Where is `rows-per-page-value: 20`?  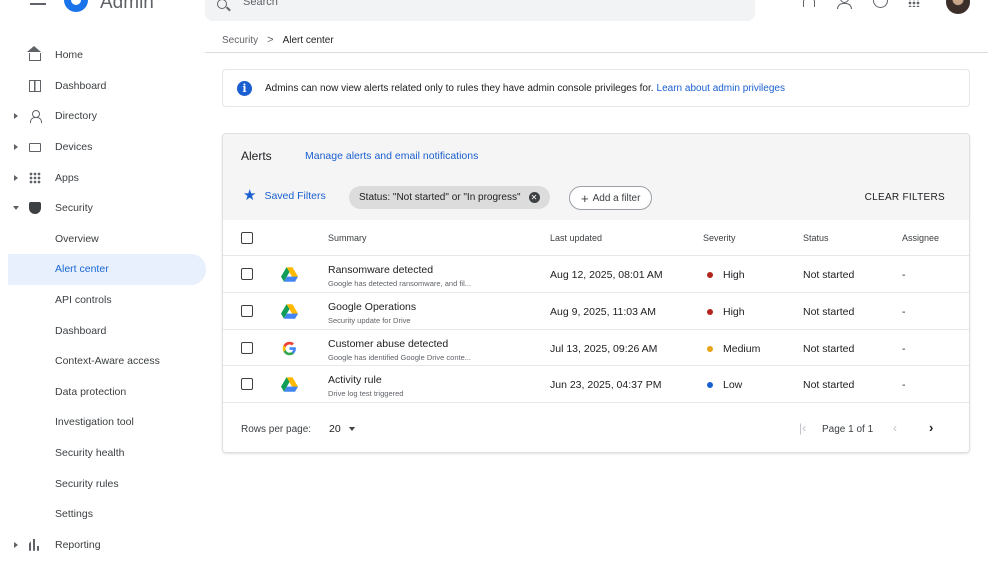
rows-per-page-value: 20 is located at coordinates (335, 429).